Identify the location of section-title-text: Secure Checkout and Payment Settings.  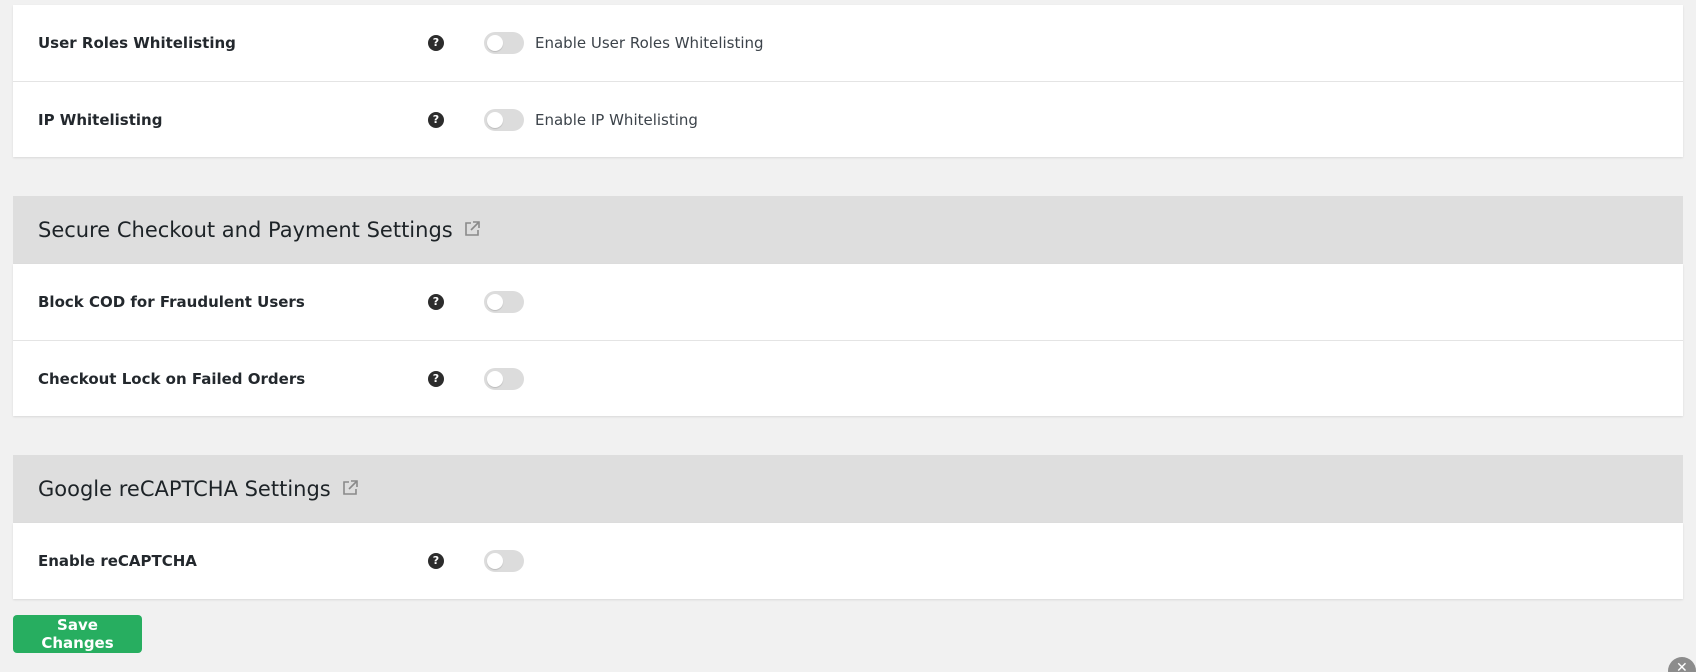
(245, 230).